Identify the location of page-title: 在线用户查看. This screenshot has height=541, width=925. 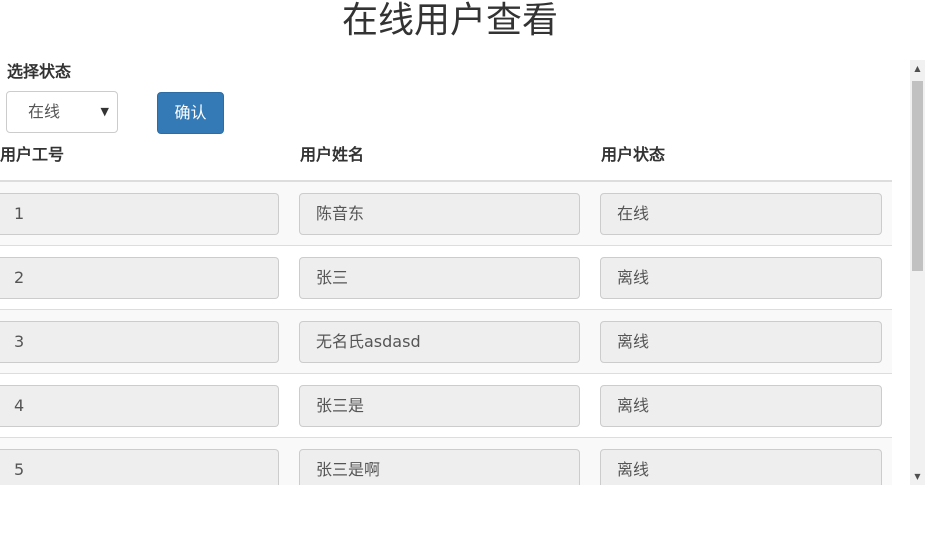
(449, 20).